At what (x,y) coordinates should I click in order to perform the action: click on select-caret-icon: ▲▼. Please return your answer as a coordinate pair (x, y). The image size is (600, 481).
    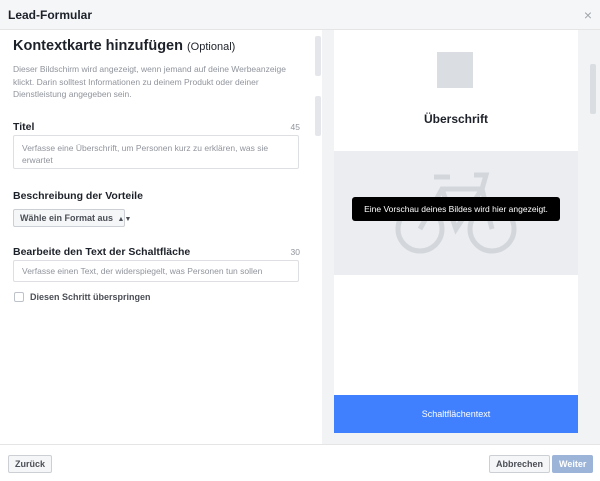
    Looking at the image, I should click on (124, 219).